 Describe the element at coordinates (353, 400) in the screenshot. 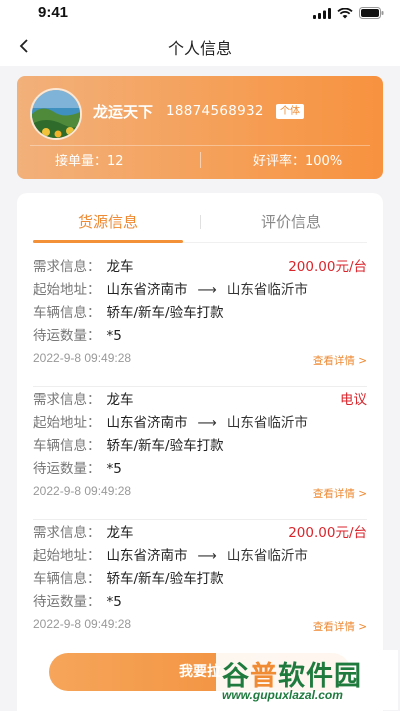

I see `price: 电议` at that location.